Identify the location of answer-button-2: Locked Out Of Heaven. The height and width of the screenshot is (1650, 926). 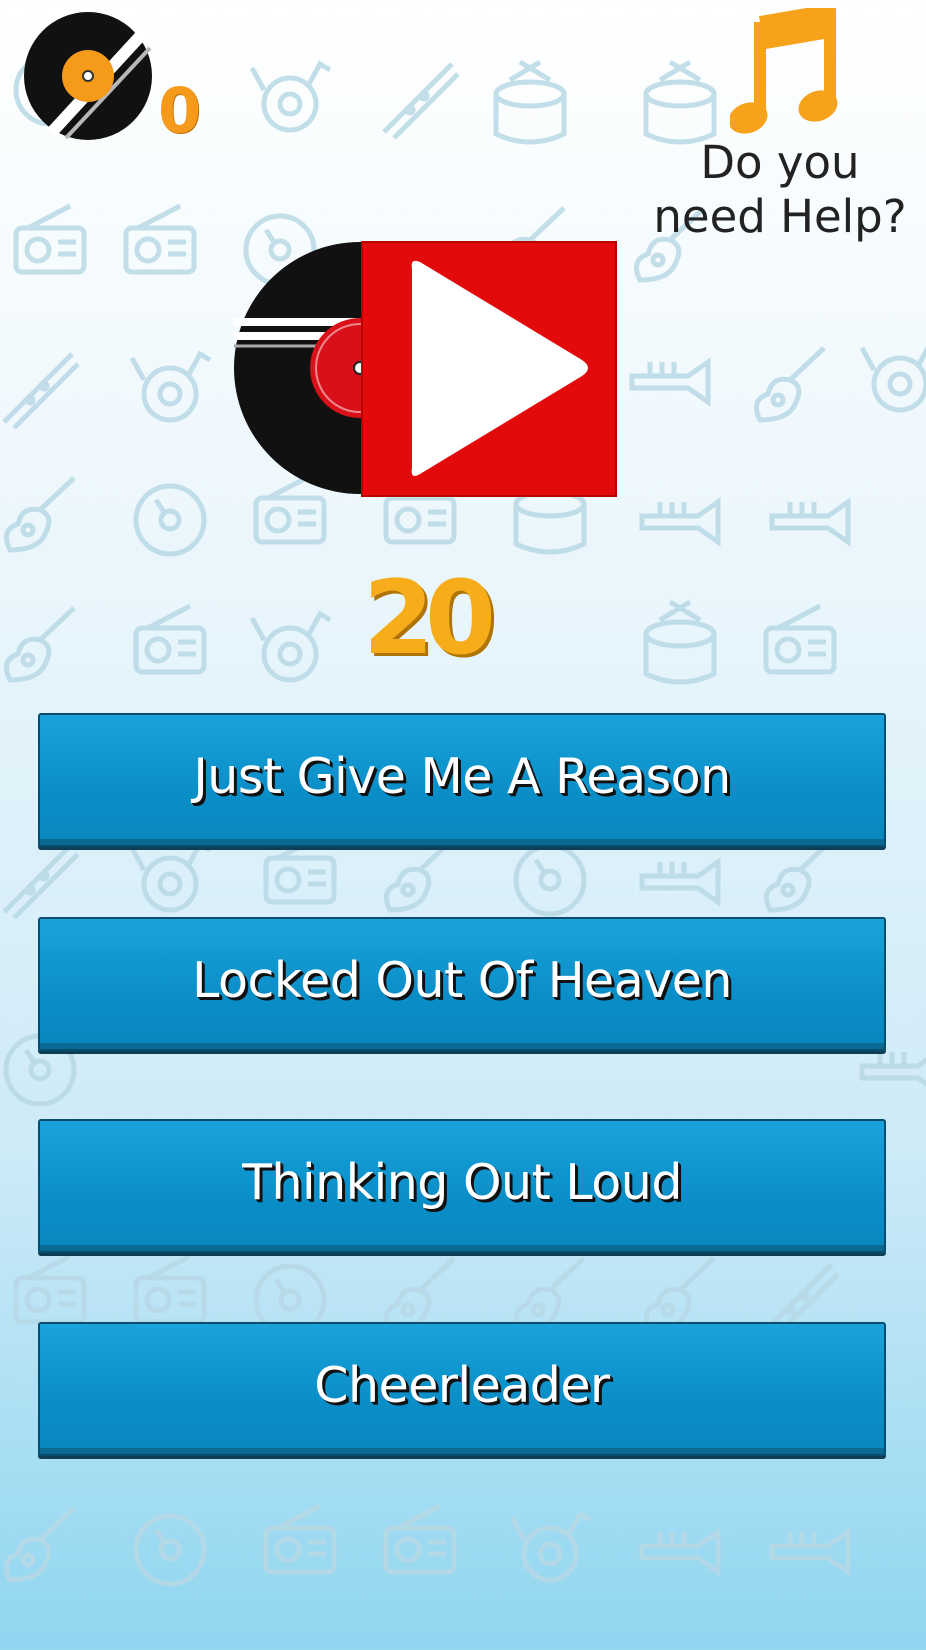
(462, 984).